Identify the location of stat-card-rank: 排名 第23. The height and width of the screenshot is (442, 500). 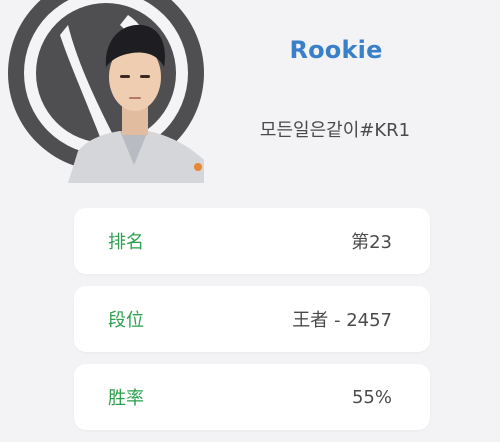
(252, 241).